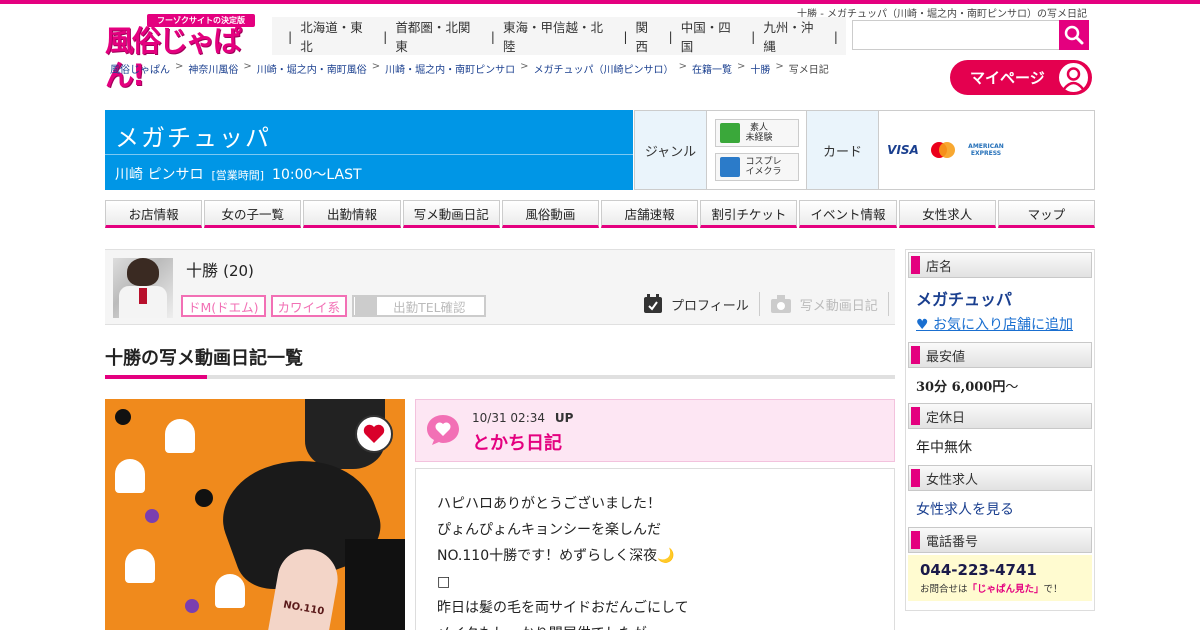 This screenshot has height=630, width=1200. What do you see at coordinates (710, 306) in the screenshot?
I see `profile-link-label: プロフィール` at bounding box center [710, 306].